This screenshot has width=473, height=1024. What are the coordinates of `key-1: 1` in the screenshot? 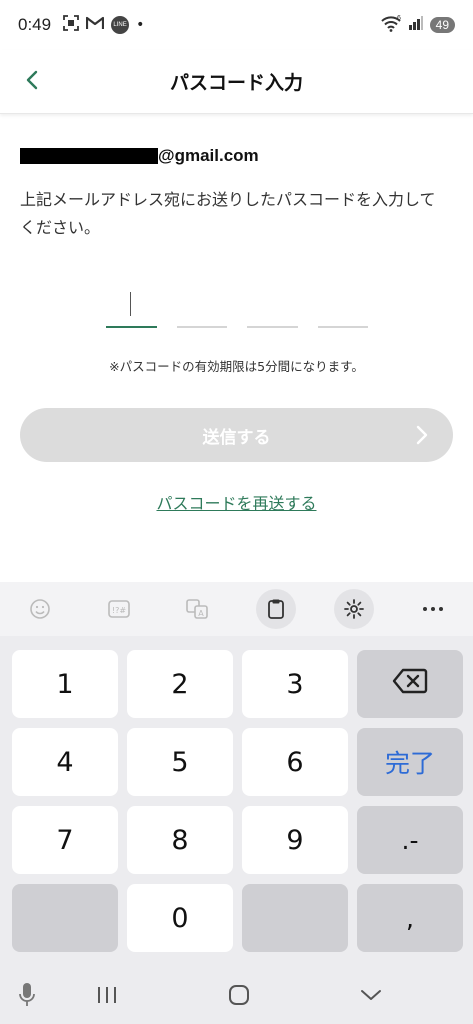 It's located at (65, 684).